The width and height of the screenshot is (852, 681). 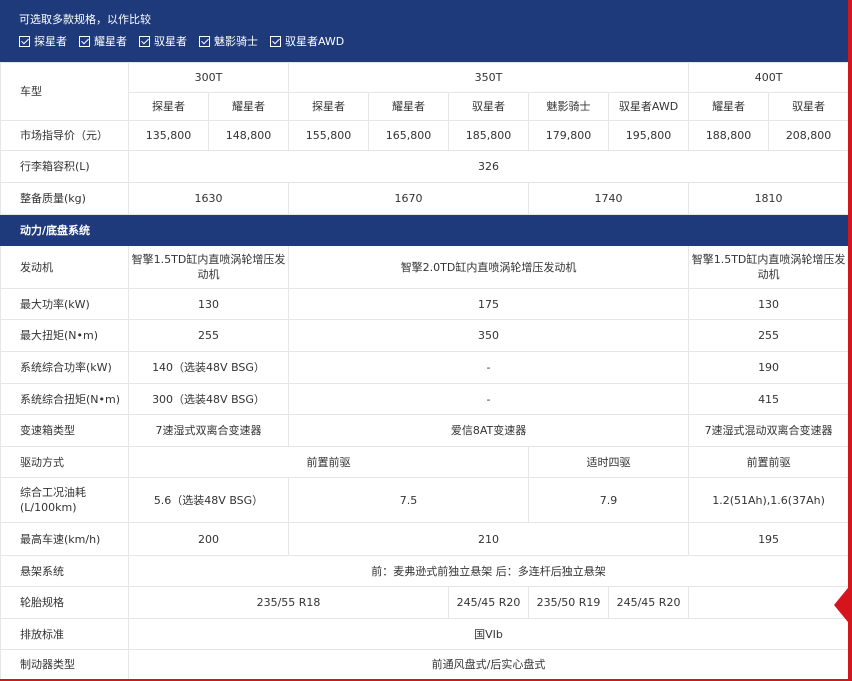 What do you see at coordinates (208, 430) in the screenshot?
I see `transmission-value: 7速湿式双离合变速器` at bounding box center [208, 430].